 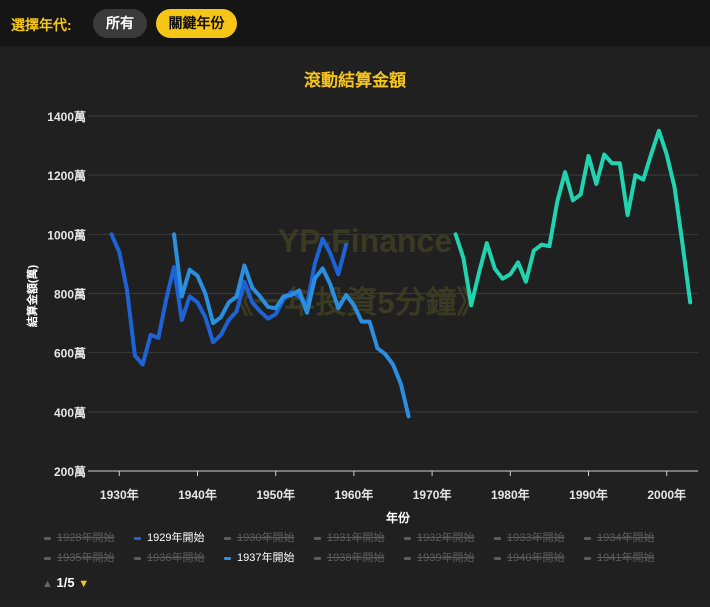 I want to click on legend-item: 1936年開始, so click(x=169, y=558).